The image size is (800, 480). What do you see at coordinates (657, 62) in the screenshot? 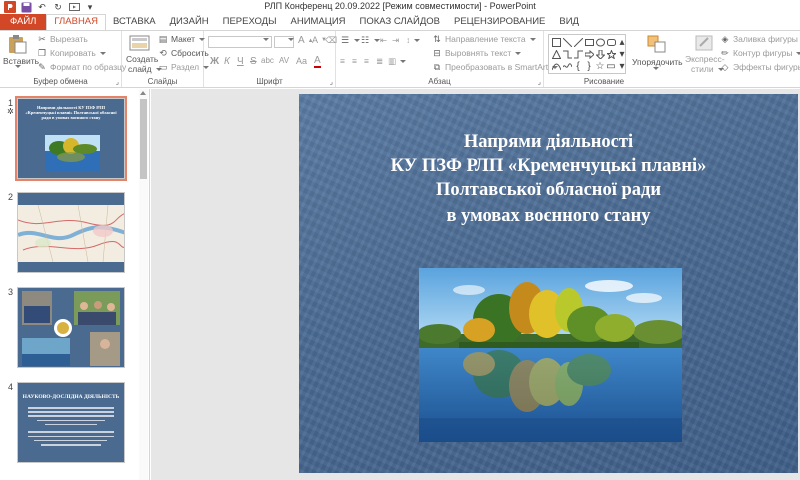
I see `arrange-button: Упорядочить` at bounding box center [657, 62].